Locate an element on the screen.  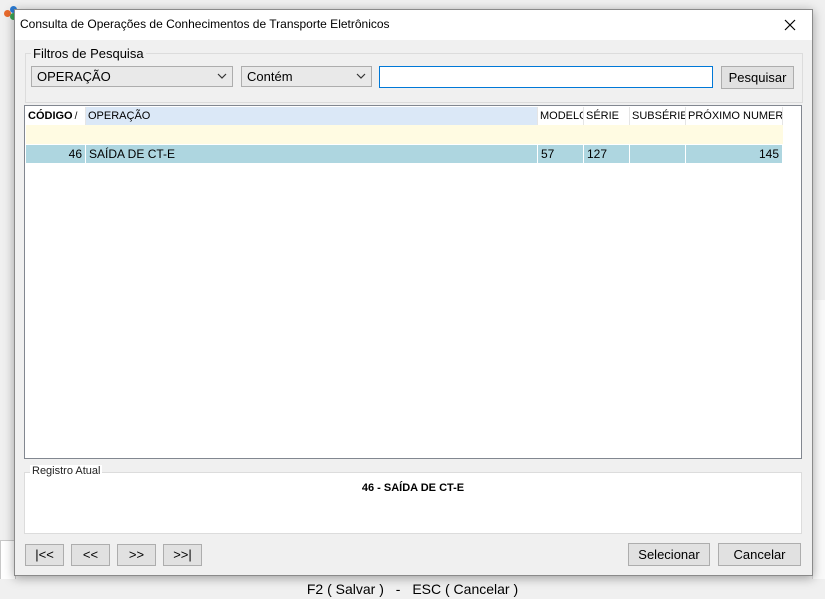
column-header-subserie: SUBSÉRIE is located at coordinates (658, 116).